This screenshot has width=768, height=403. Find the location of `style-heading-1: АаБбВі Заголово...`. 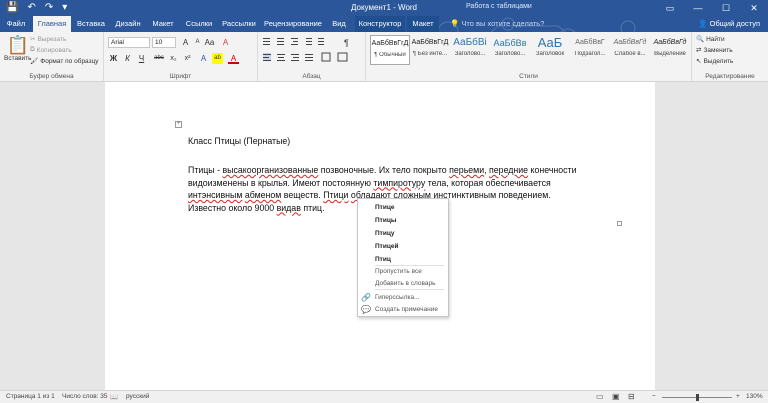

style-heading-1: АаБбВі Заголово... is located at coordinates (470, 50).